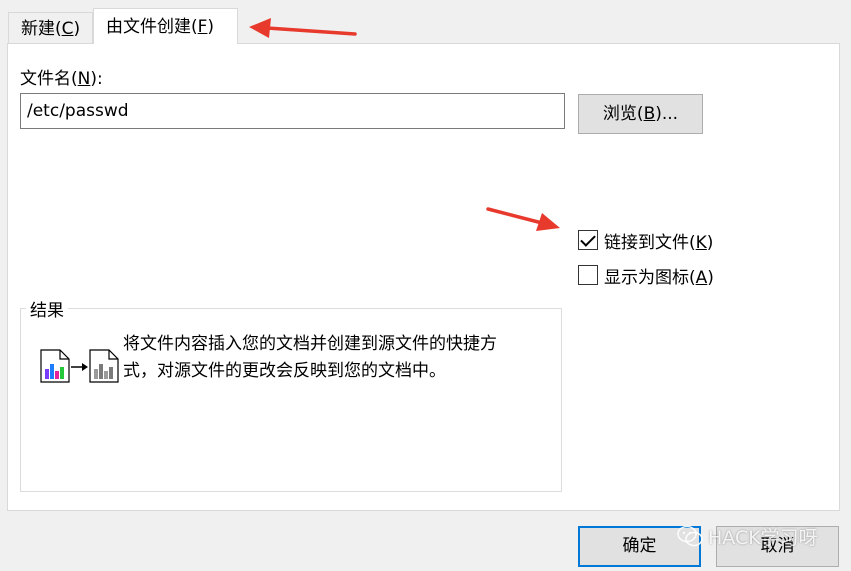  Describe the element at coordinates (659, 242) in the screenshot. I see `link-to-file-label: 链接到文件(K)` at that location.